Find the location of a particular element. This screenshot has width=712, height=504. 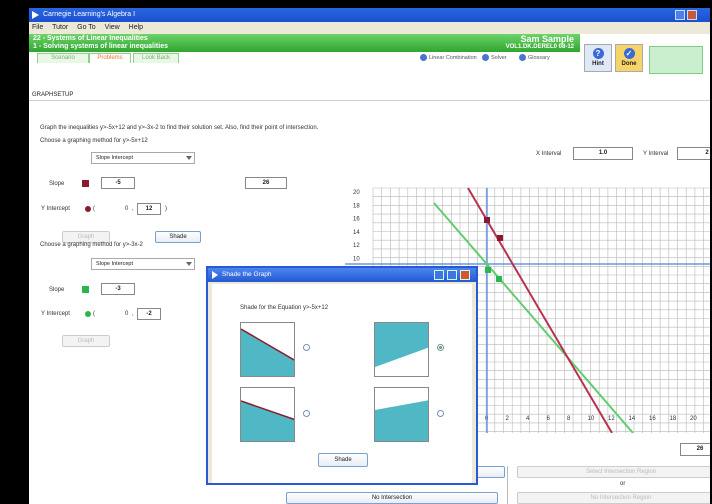

dialog-maximize-button is located at coordinates (452, 275).